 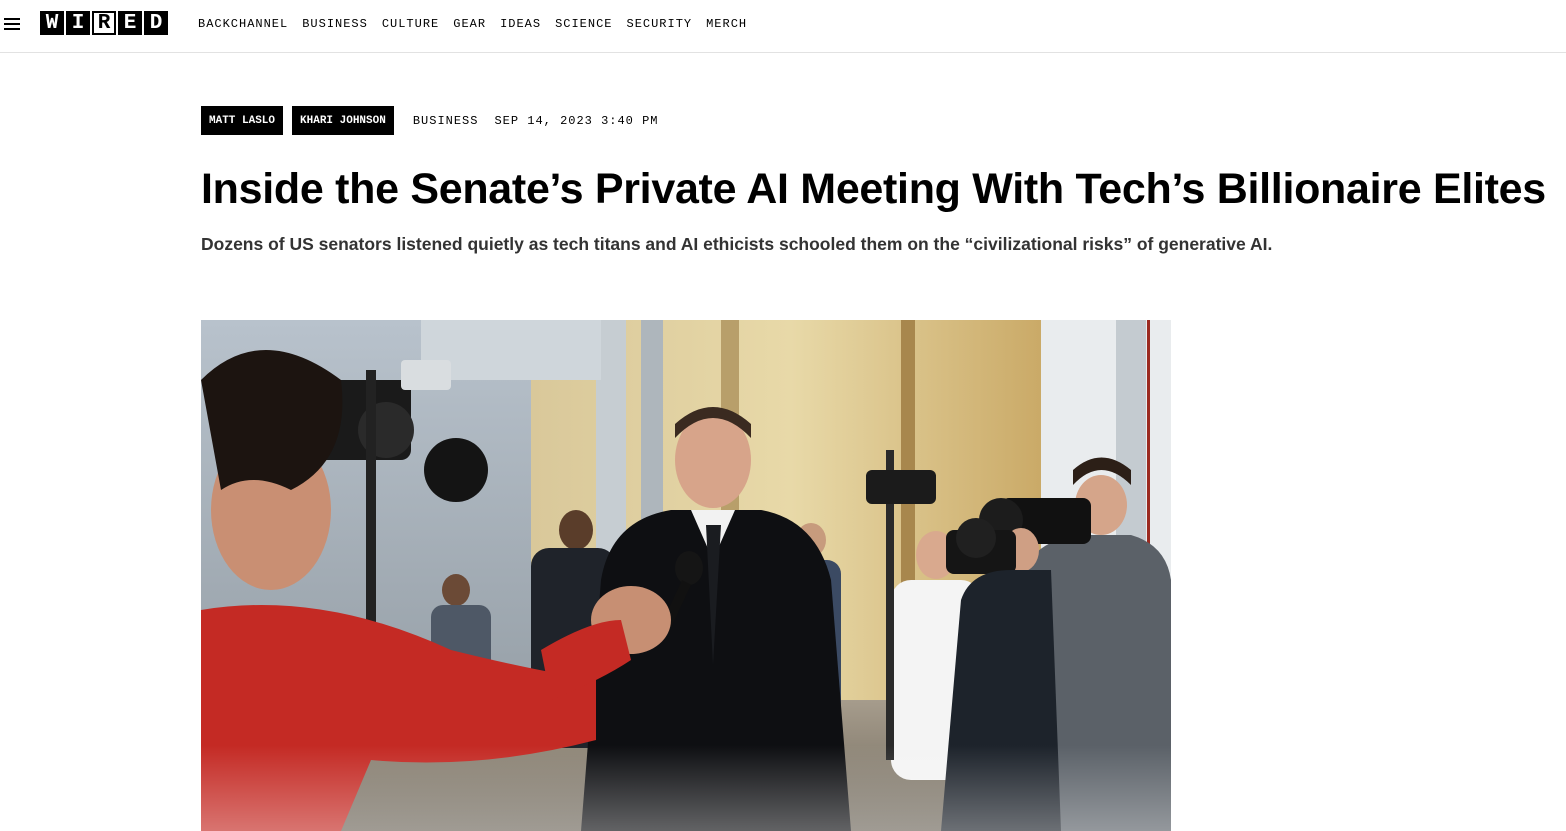 I want to click on publish-date: SEP 14, 2023 3:40 PM, so click(x=576, y=120).